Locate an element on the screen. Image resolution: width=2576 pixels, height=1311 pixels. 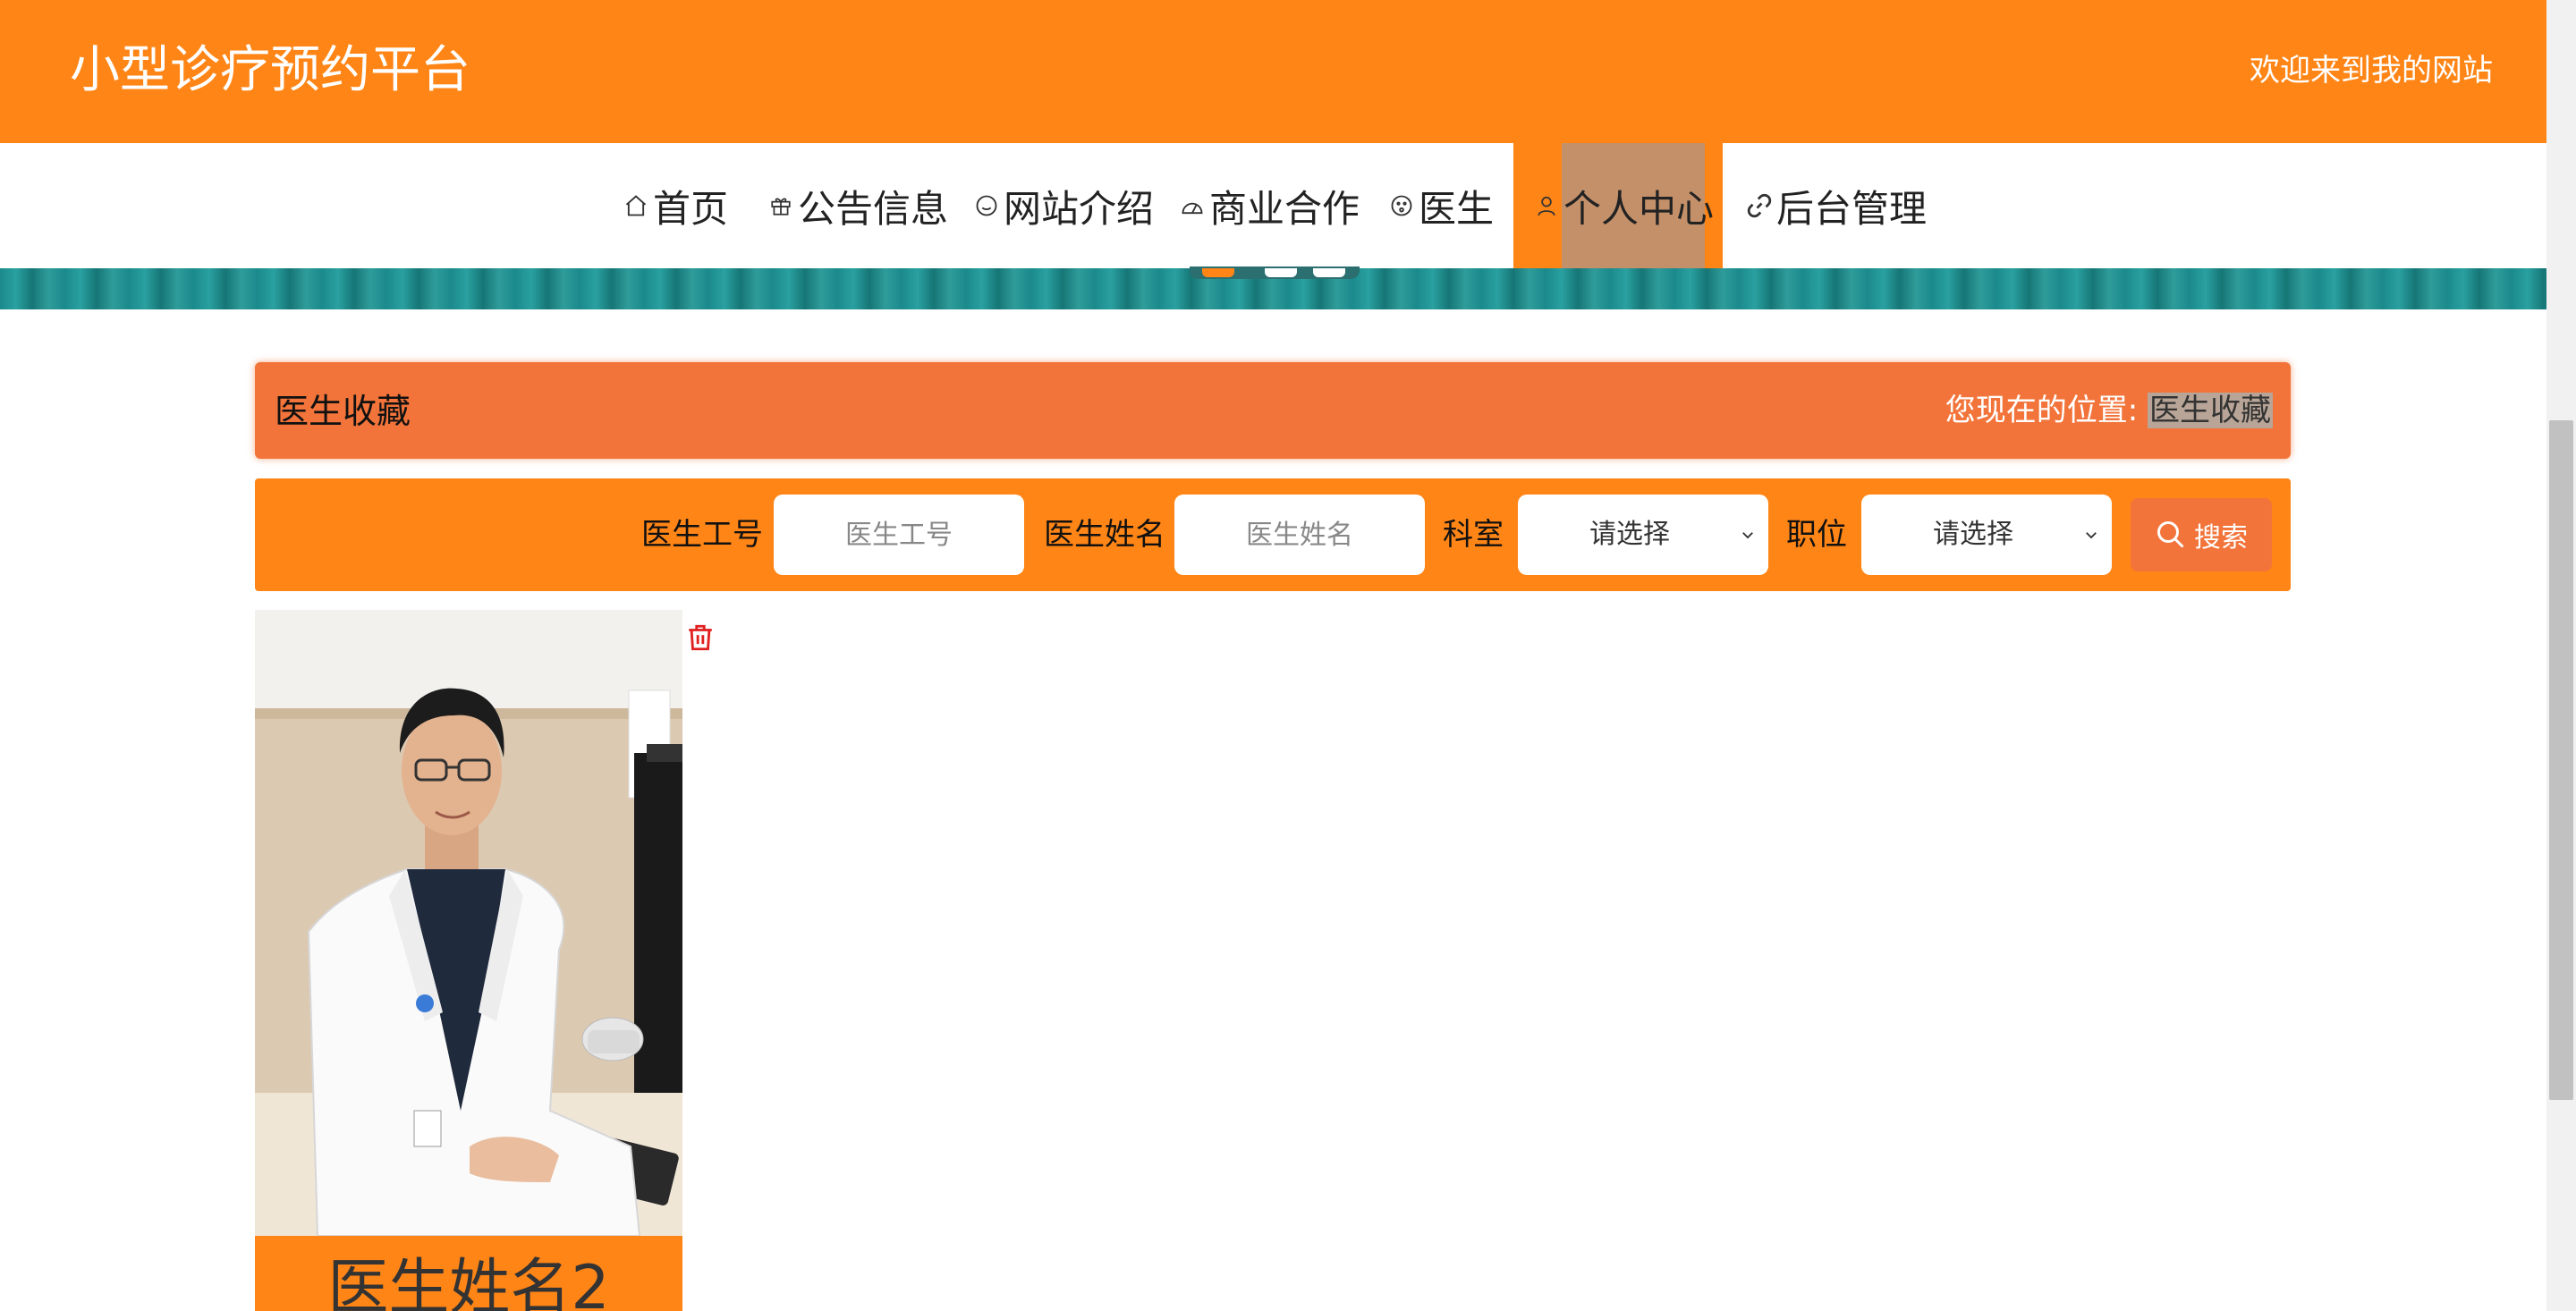
search-button: 搜索 is located at coordinates (2201, 534).